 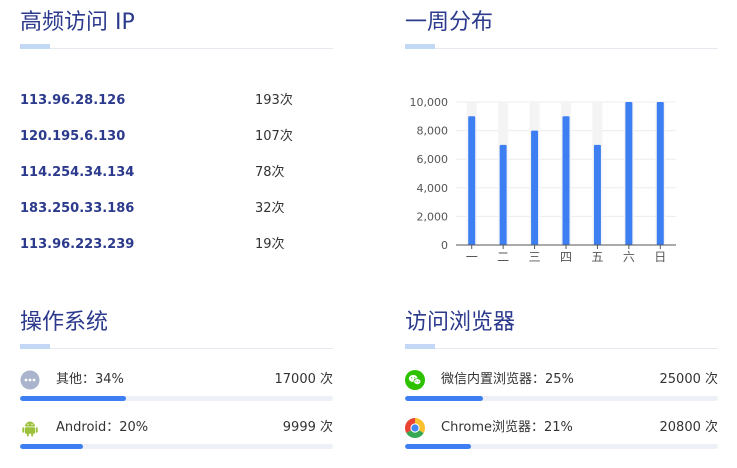 I want to click on x-tick-label: 三, so click(x=535, y=257).